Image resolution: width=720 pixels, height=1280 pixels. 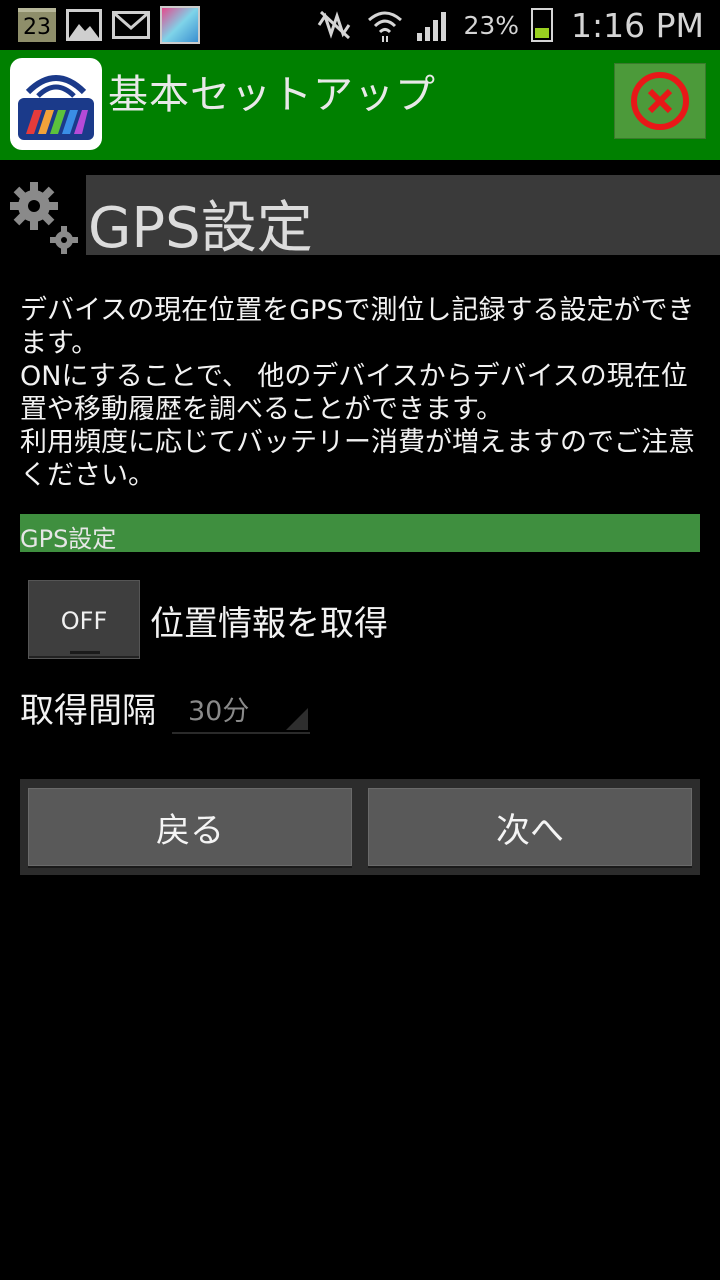 I want to click on battery-percent: 23%, so click(x=491, y=25).